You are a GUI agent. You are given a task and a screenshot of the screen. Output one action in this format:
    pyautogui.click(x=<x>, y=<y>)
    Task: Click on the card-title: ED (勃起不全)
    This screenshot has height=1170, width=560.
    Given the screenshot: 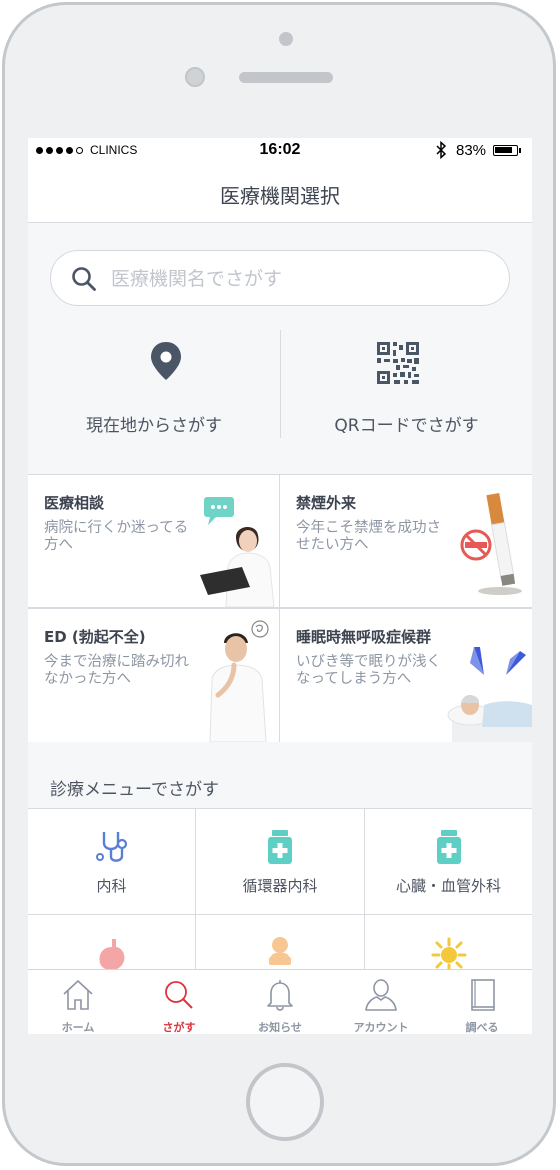 What is the action you would take?
    pyautogui.click(x=95, y=637)
    